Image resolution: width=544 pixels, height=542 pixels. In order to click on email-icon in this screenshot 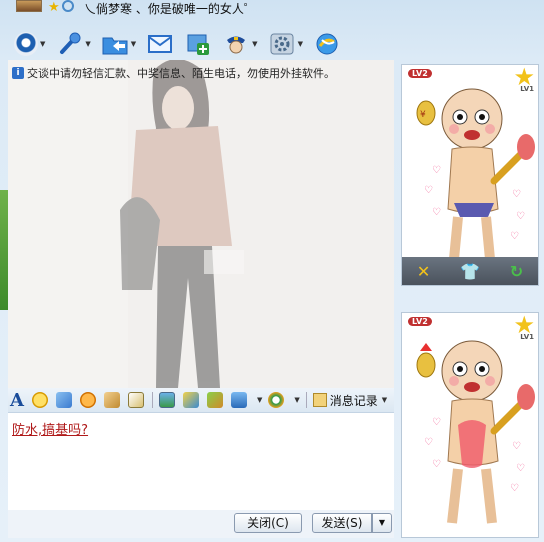, I will do `click(160, 44)`.